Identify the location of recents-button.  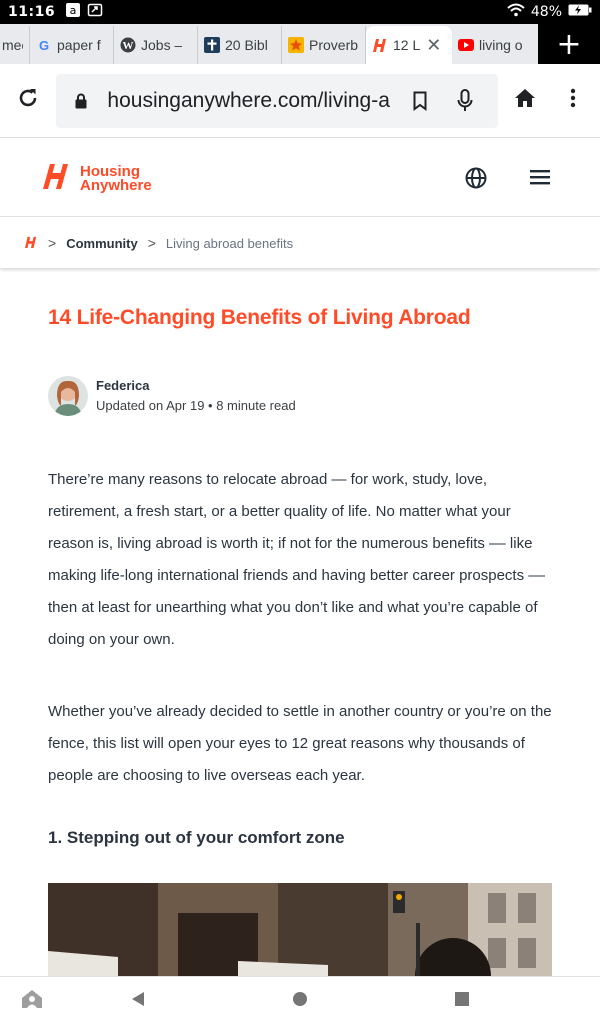
(462, 1000).